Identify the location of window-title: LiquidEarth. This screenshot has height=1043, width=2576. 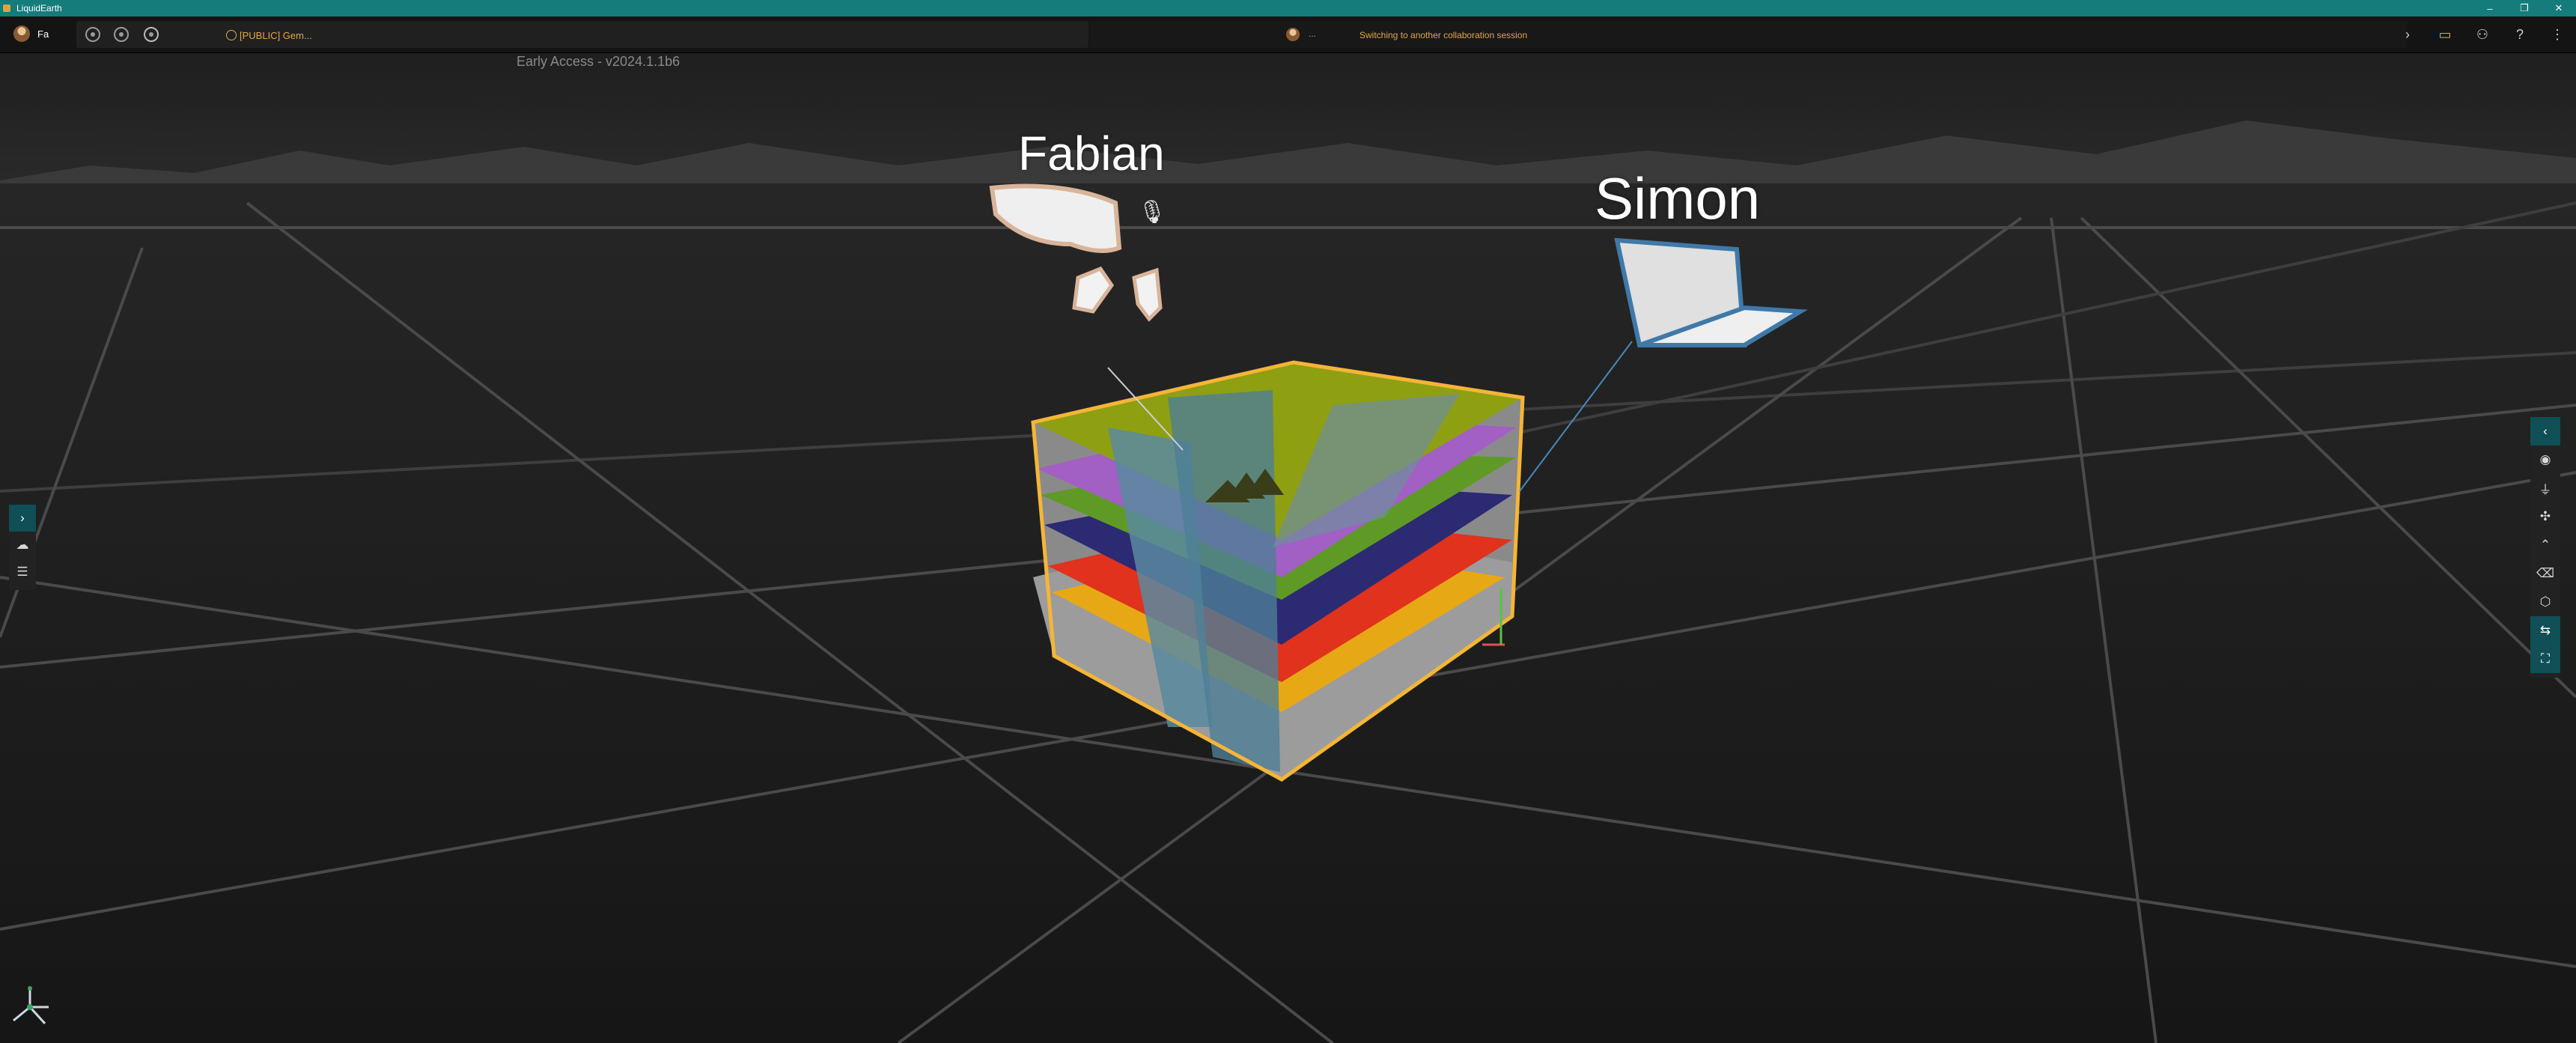
(39, 8).